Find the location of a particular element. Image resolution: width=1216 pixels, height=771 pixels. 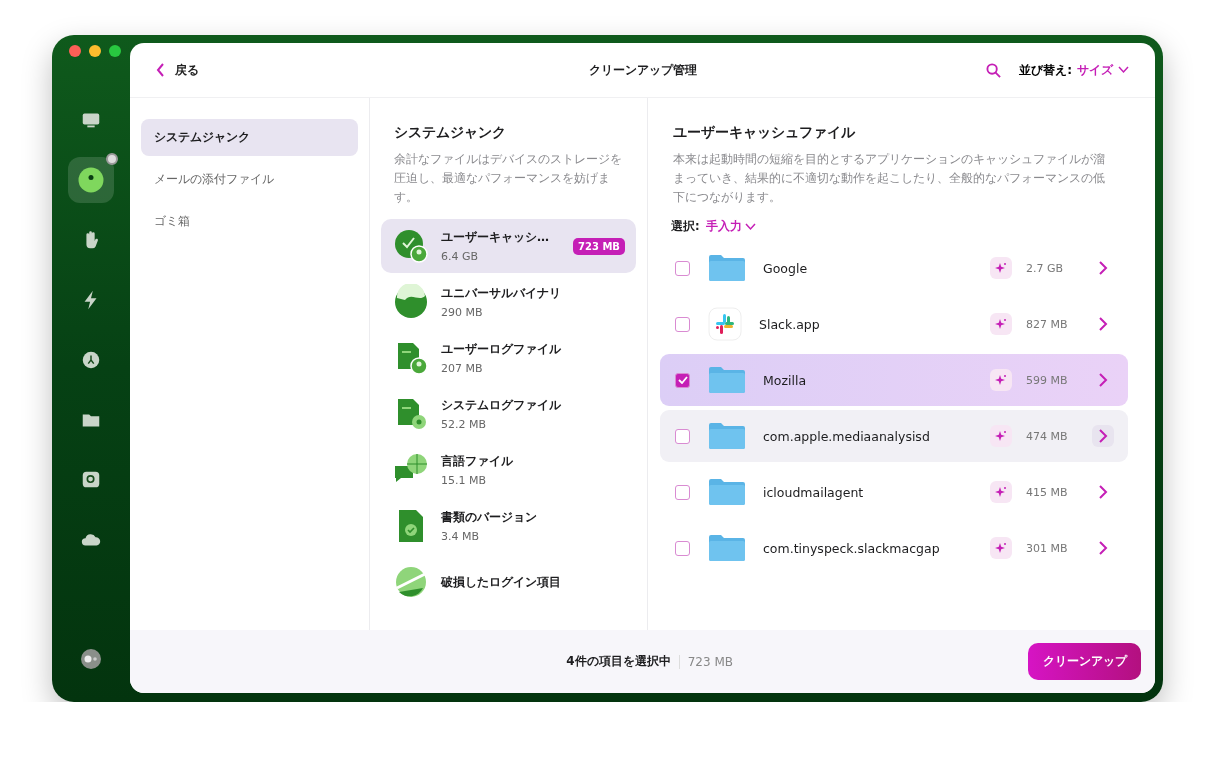

category-size: 52.2 MB is located at coordinates (464, 424).